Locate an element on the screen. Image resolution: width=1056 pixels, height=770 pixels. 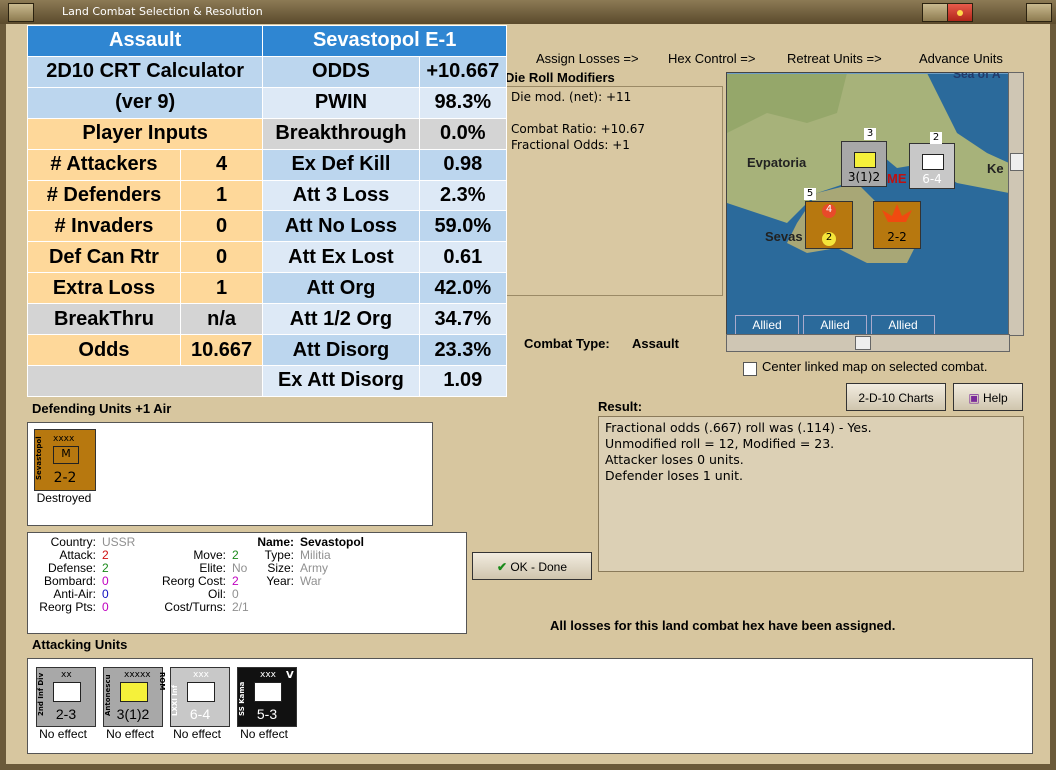
unit-strength: 2-3 is located at coordinates (66, 714).